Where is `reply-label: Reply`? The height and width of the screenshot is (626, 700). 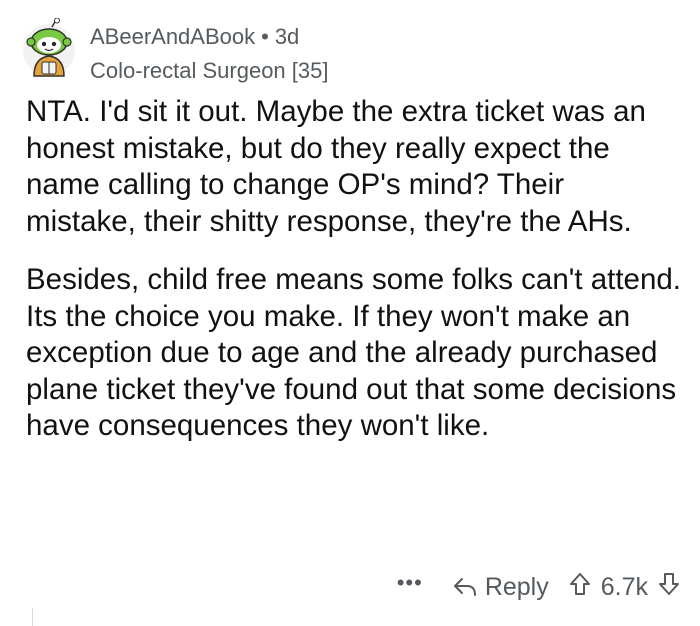
reply-label: Reply is located at coordinates (516, 586).